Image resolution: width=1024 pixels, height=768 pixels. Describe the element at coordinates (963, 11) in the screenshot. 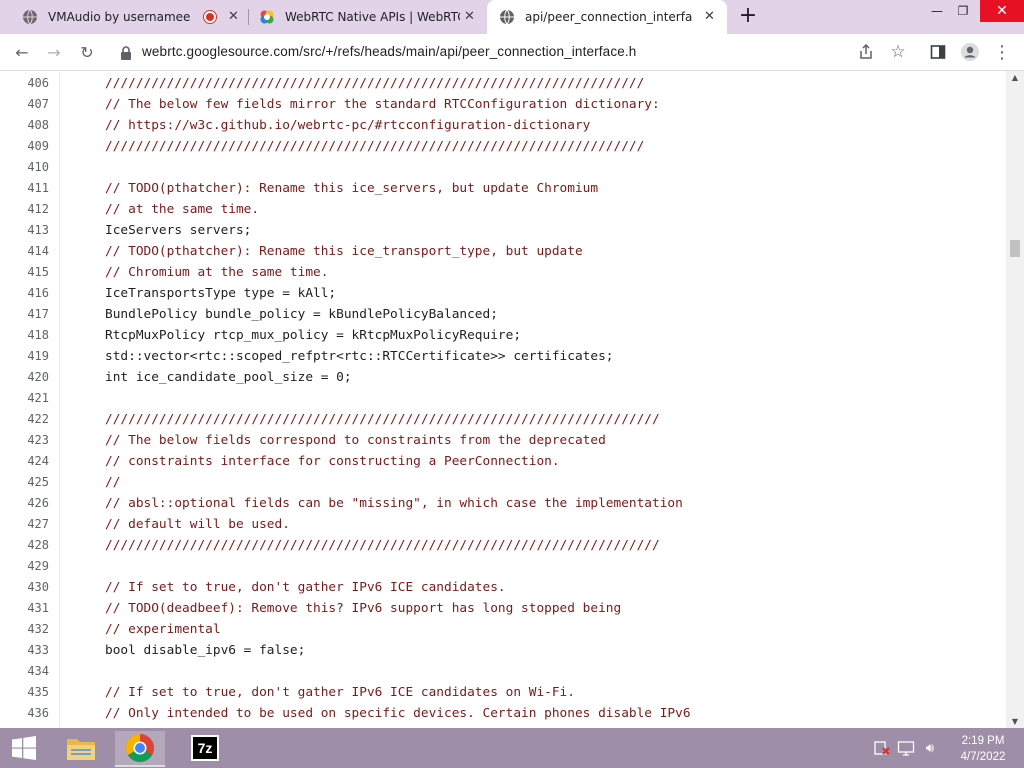

I see `restore-window-button: ❐` at that location.